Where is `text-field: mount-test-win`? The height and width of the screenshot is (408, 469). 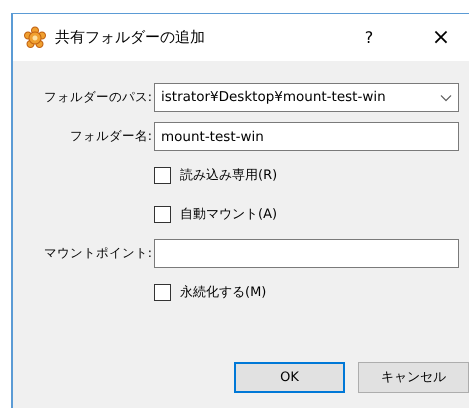 text-field: mount-test-win is located at coordinates (306, 136).